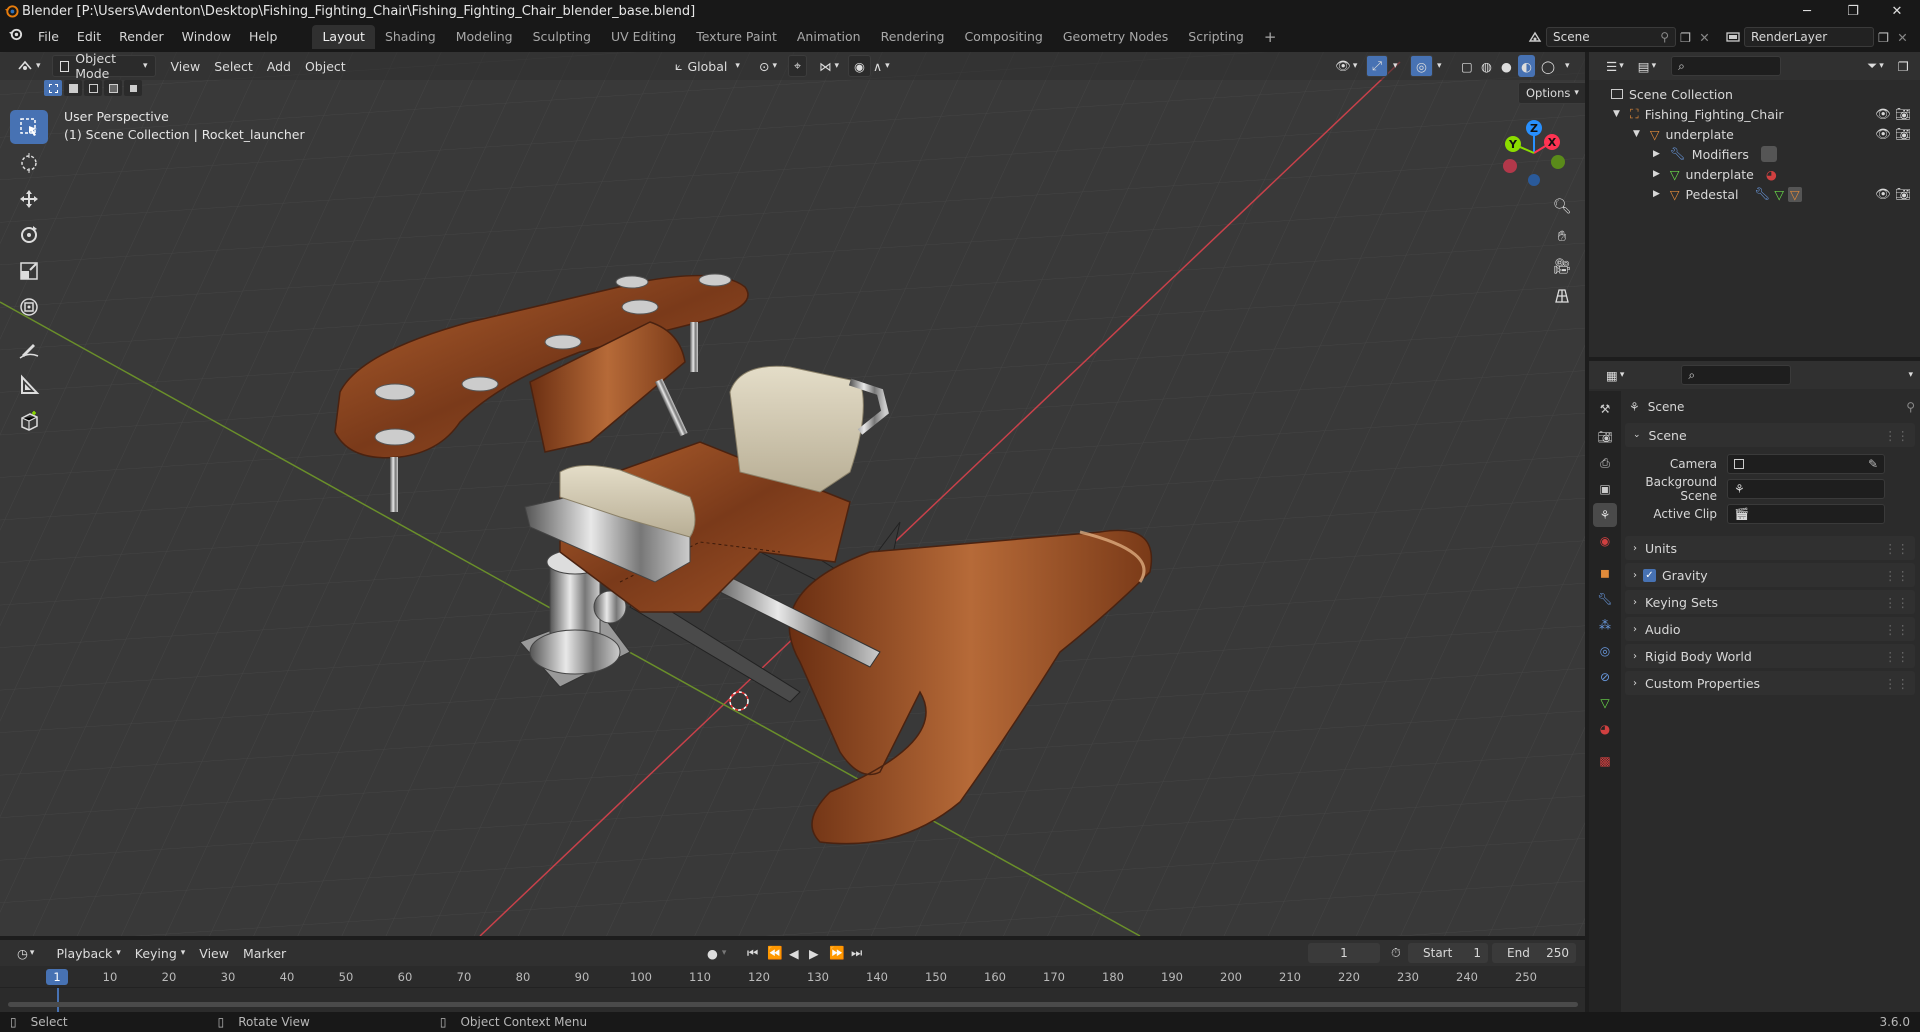  Describe the element at coordinates (1506, 66) in the screenshot. I see `solid-shading-icon: ●` at that location.